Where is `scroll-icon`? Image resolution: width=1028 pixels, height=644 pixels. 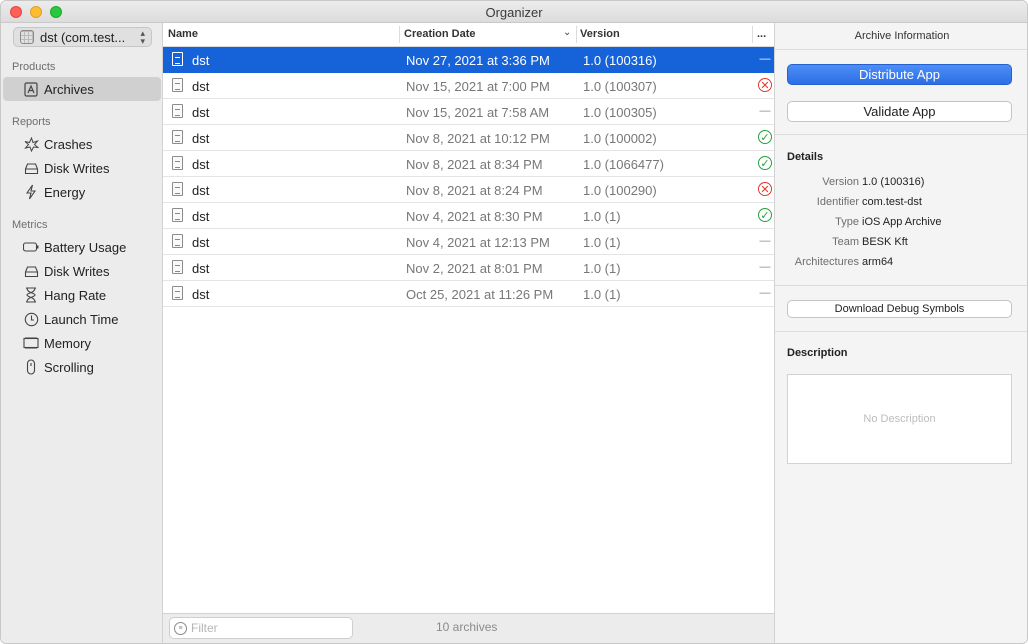
scroll-icon is located at coordinates (31, 367).